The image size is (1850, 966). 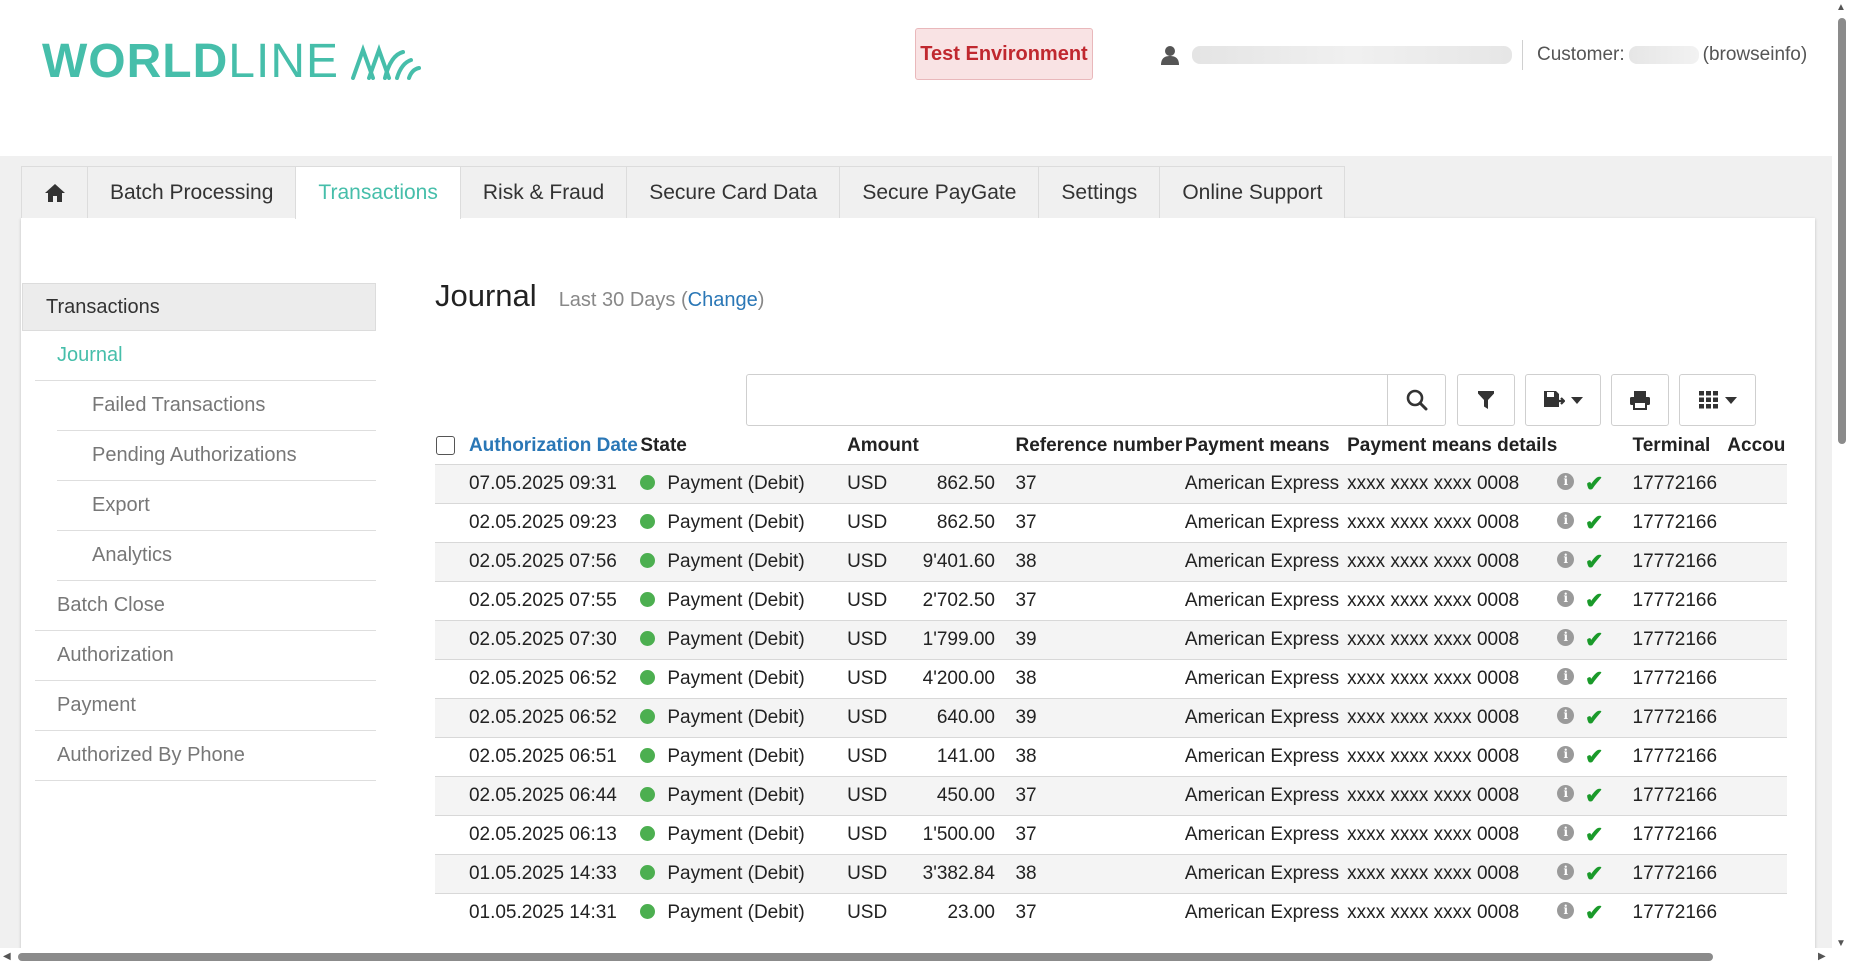 I want to click on horizontal-scrollbar: ◀ ▶, so click(x=916, y=957).